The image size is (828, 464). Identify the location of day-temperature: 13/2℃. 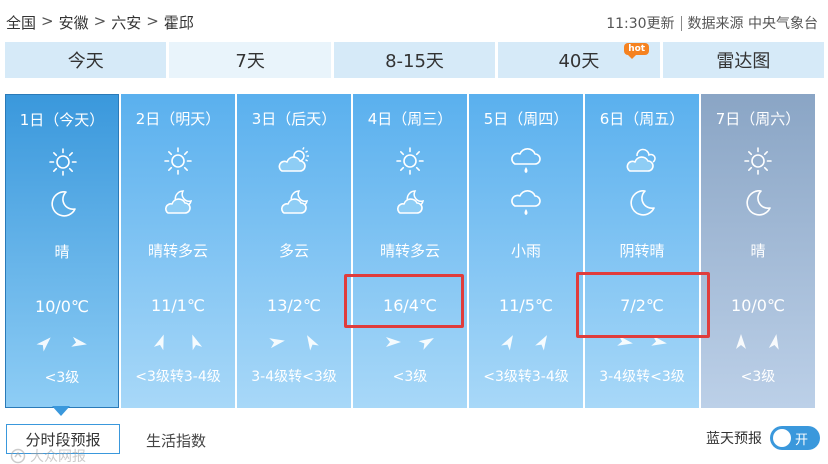
(294, 305).